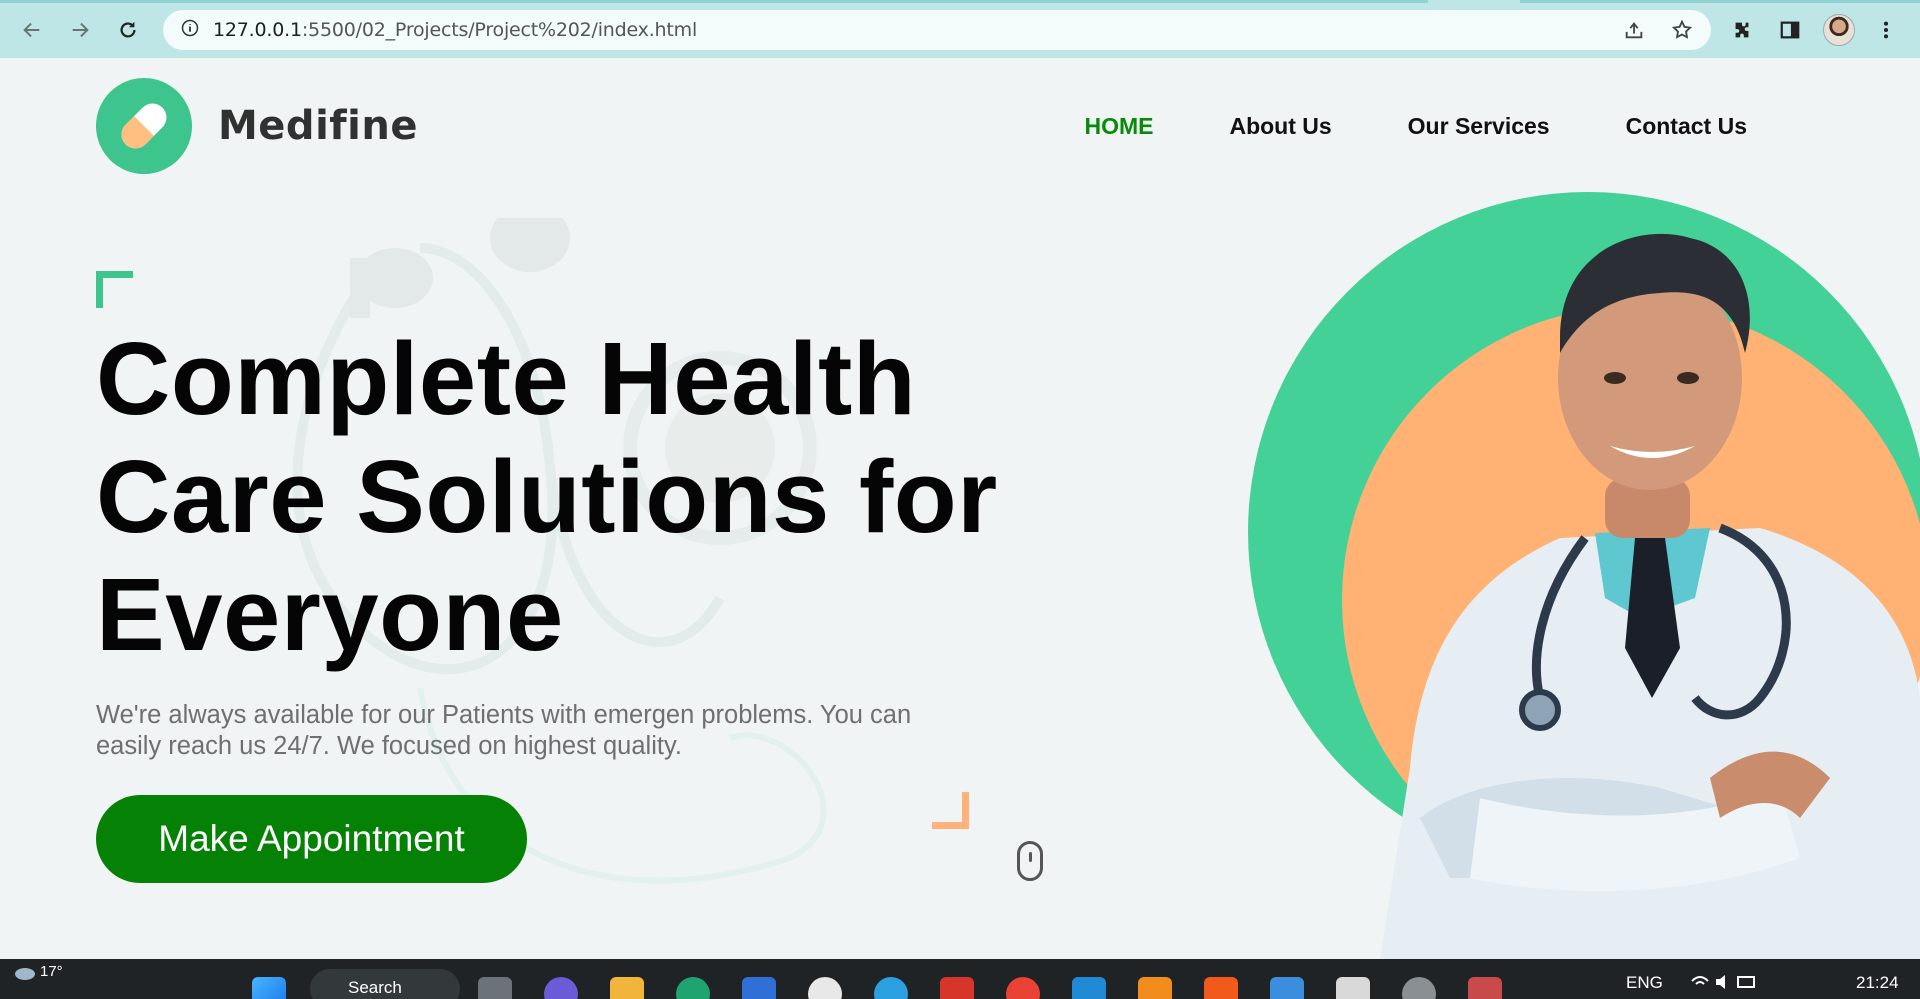 This screenshot has height=999, width=1920. I want to click on wifi-volume-battery-icon, so click(1725, 984).